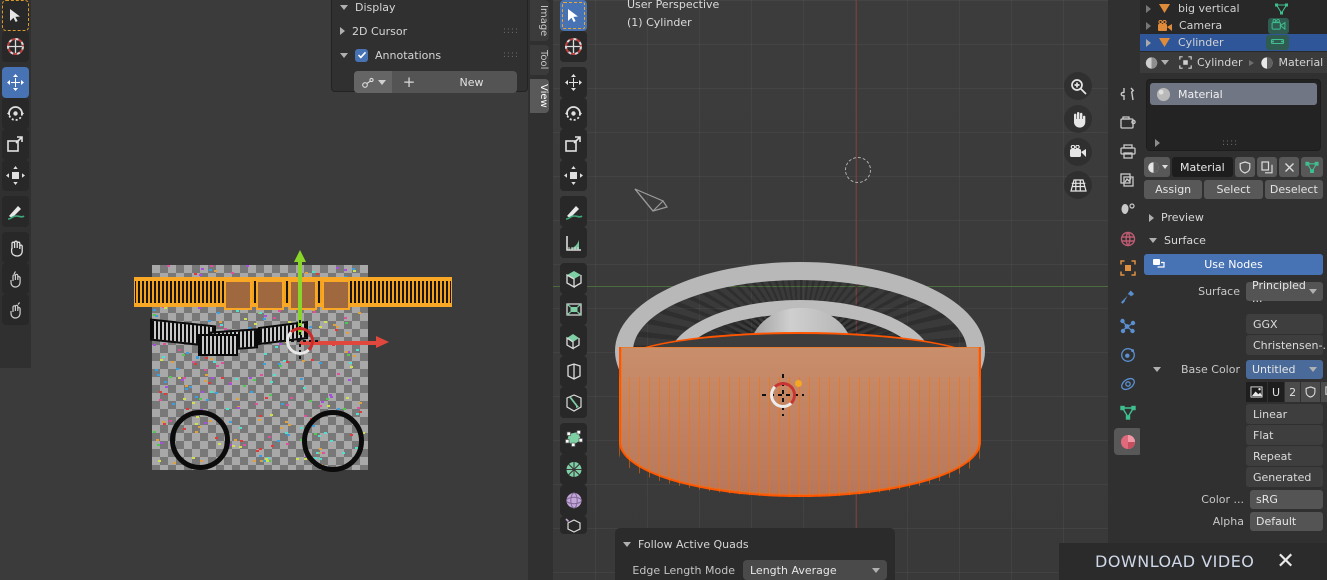  What do you see at coordinates (15, 247) in the screenshot?
I see `tool-grab-icon` at bounding box center [15, 247].